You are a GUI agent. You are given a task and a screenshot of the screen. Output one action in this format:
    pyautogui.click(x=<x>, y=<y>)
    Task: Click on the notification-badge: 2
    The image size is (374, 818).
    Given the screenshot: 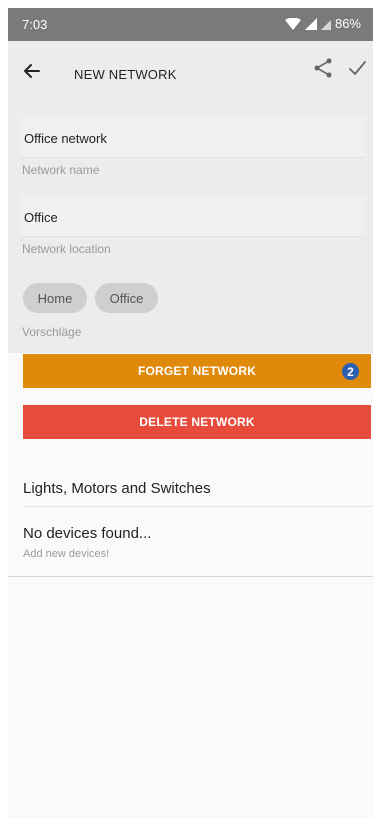 What is the action you would take?
    pyautogui.click(x=350, y=371)
    